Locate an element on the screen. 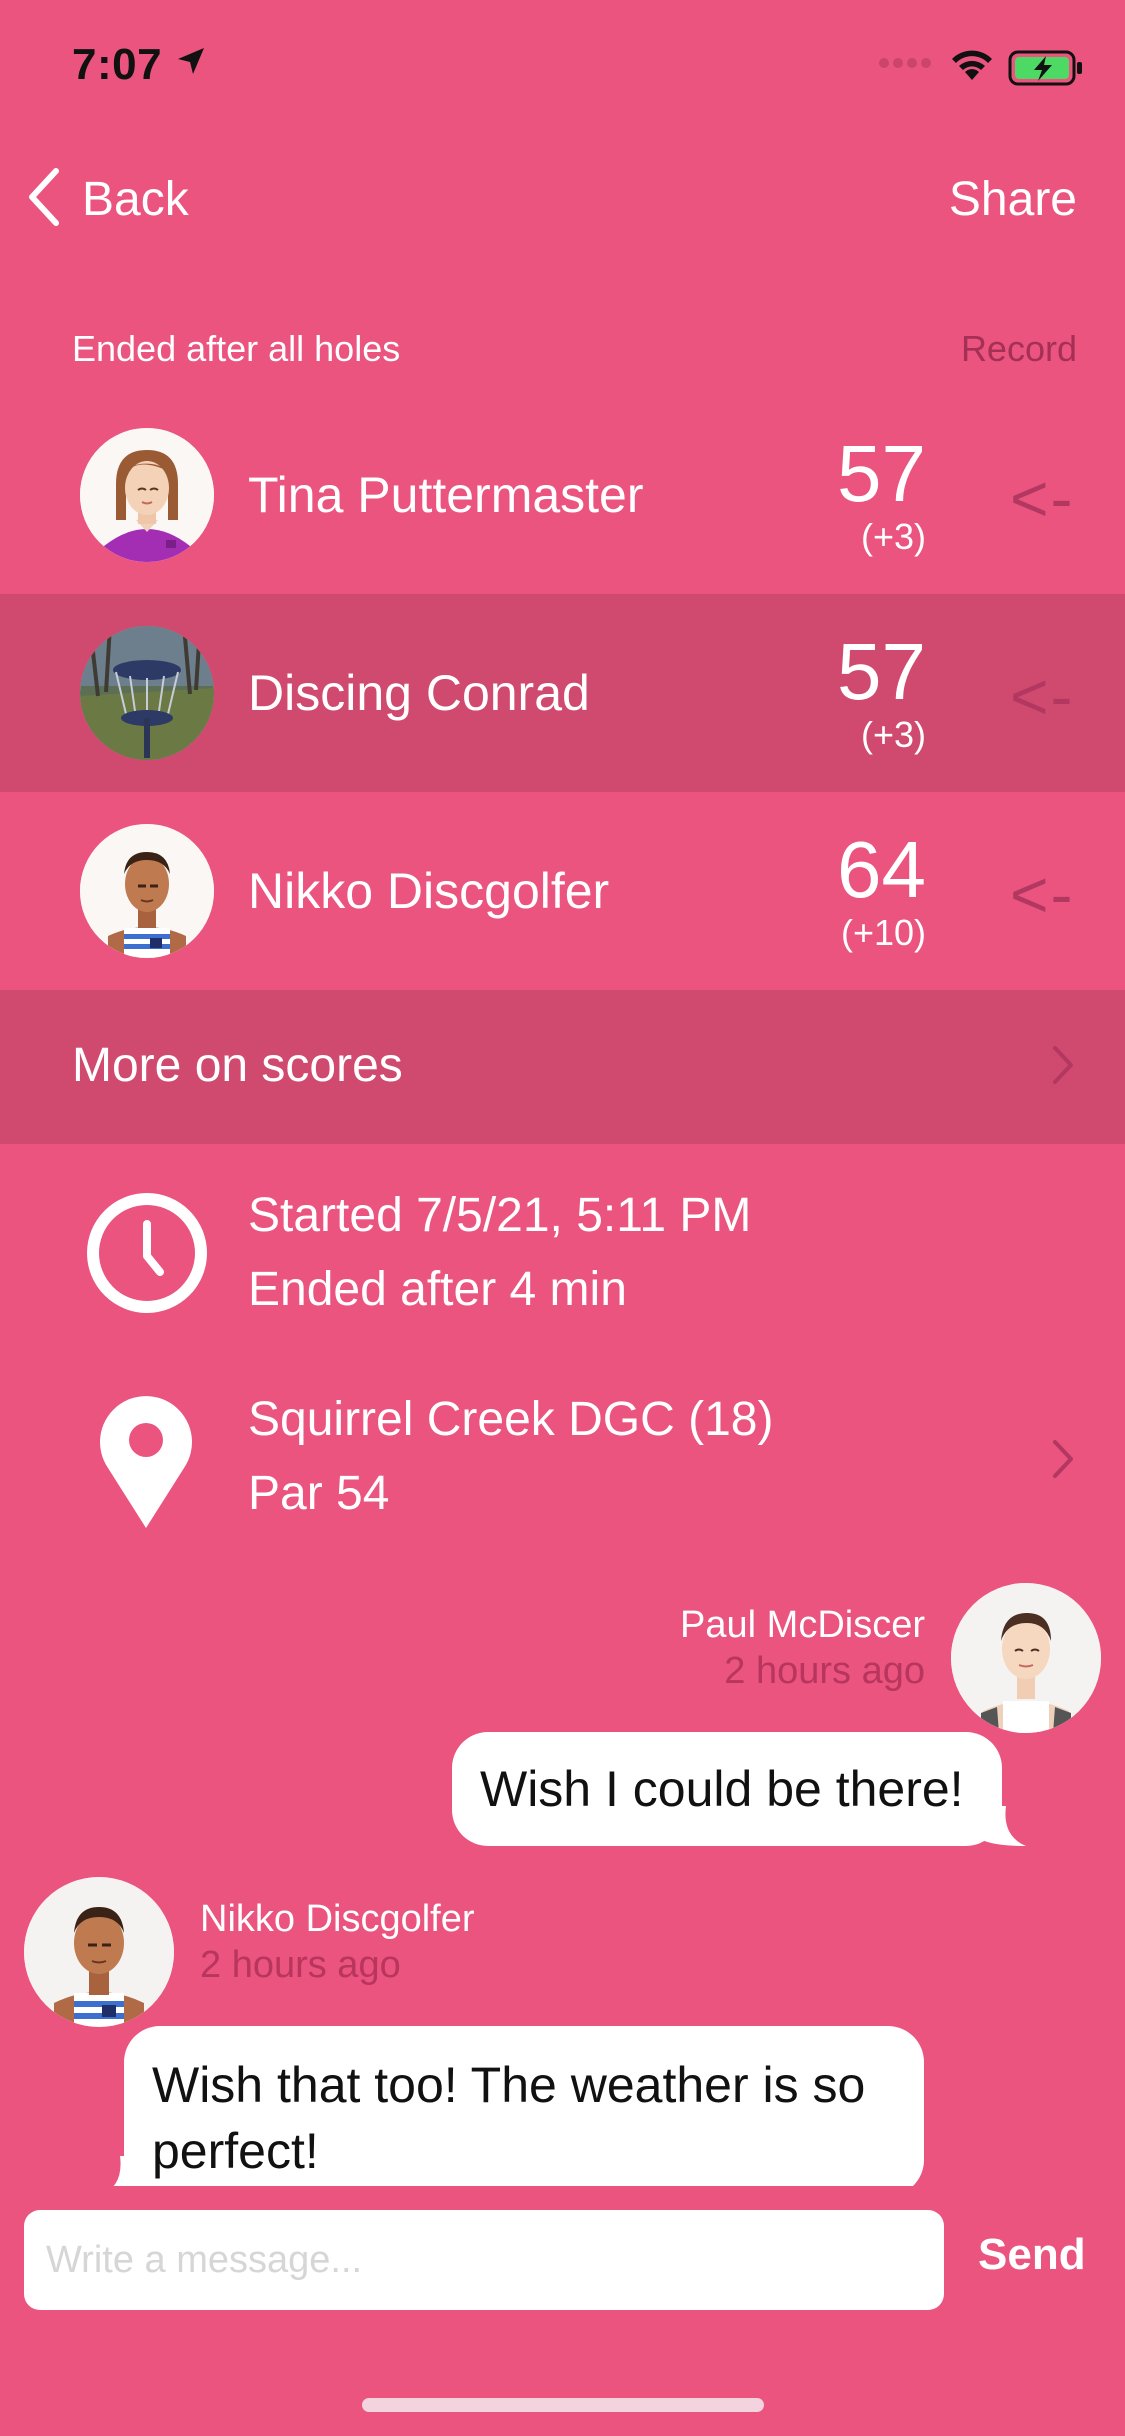 The height and width of the screenshot is (2436, 1125). message-text: Wish I could be there! is located at coordinates (722, 1789).